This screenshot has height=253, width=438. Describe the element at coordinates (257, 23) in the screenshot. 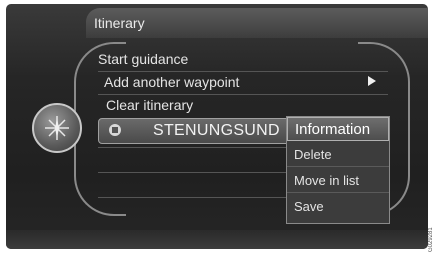

I see `title-bar: Itinerary` at that location.